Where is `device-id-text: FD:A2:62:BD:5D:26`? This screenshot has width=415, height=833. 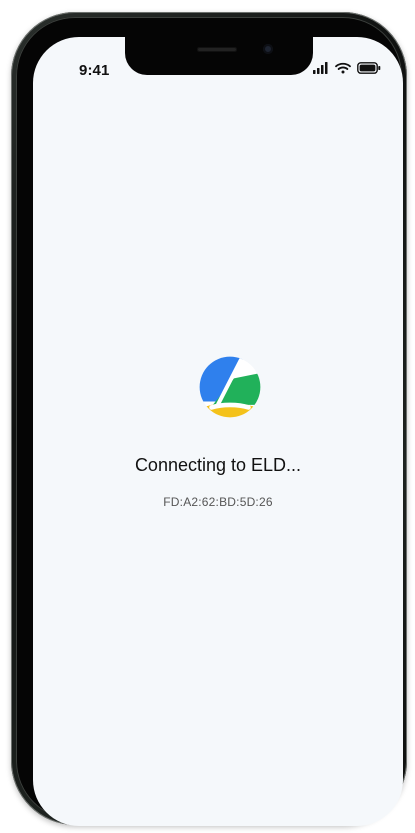
device-id-text: FD:A2:62:BD:5D:26 is located at coordinates (218, 502).